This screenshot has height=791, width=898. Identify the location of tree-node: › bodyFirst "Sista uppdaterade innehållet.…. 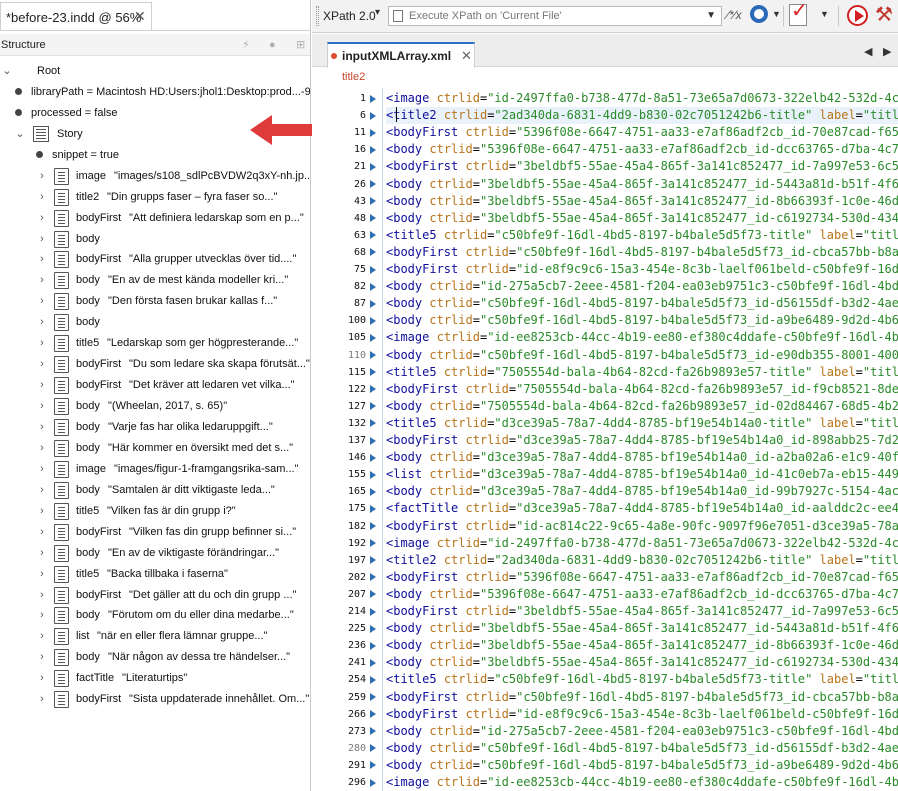
(155, 699).